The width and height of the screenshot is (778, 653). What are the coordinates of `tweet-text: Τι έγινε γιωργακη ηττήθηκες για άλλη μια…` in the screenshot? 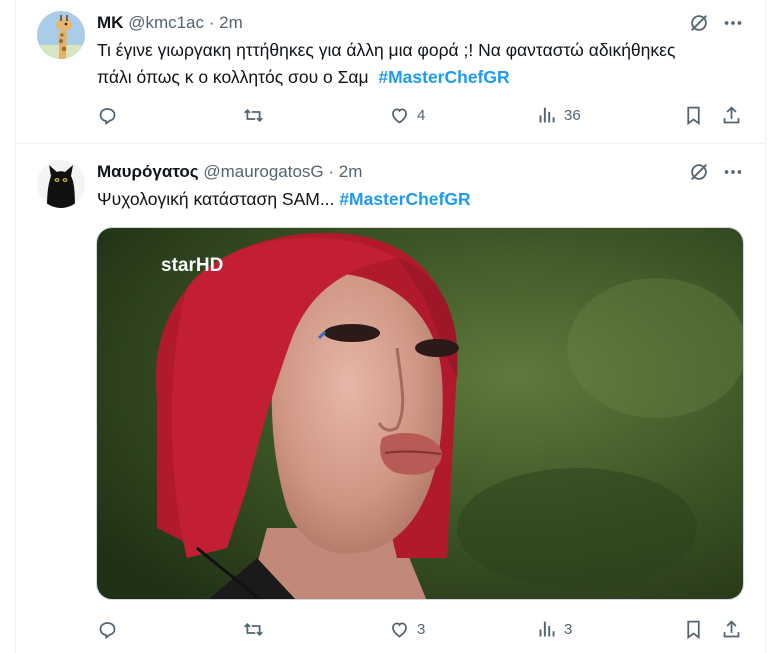 It's located at (422, 64).